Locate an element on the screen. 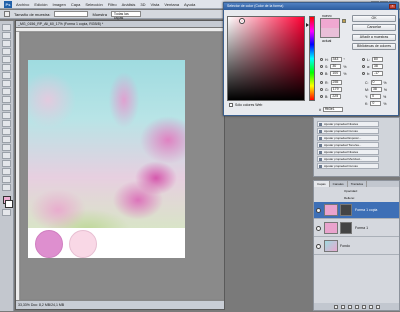 The height and width of the screenshot is (312, 400). hex-field: ffb3e1 is located at coordinates (332, 109).